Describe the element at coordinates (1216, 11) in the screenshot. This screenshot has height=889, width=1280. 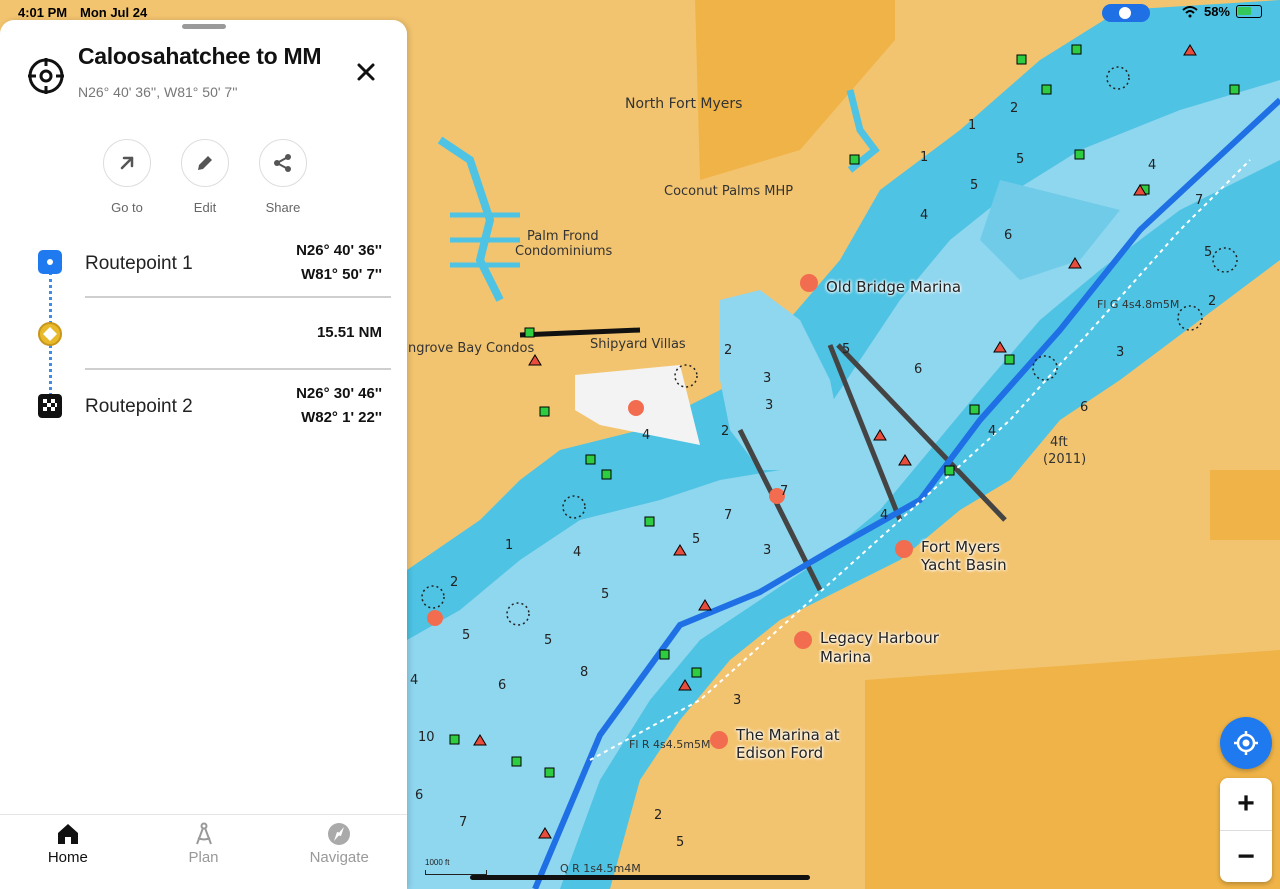
I see `battery-percent: 58%` at that location.